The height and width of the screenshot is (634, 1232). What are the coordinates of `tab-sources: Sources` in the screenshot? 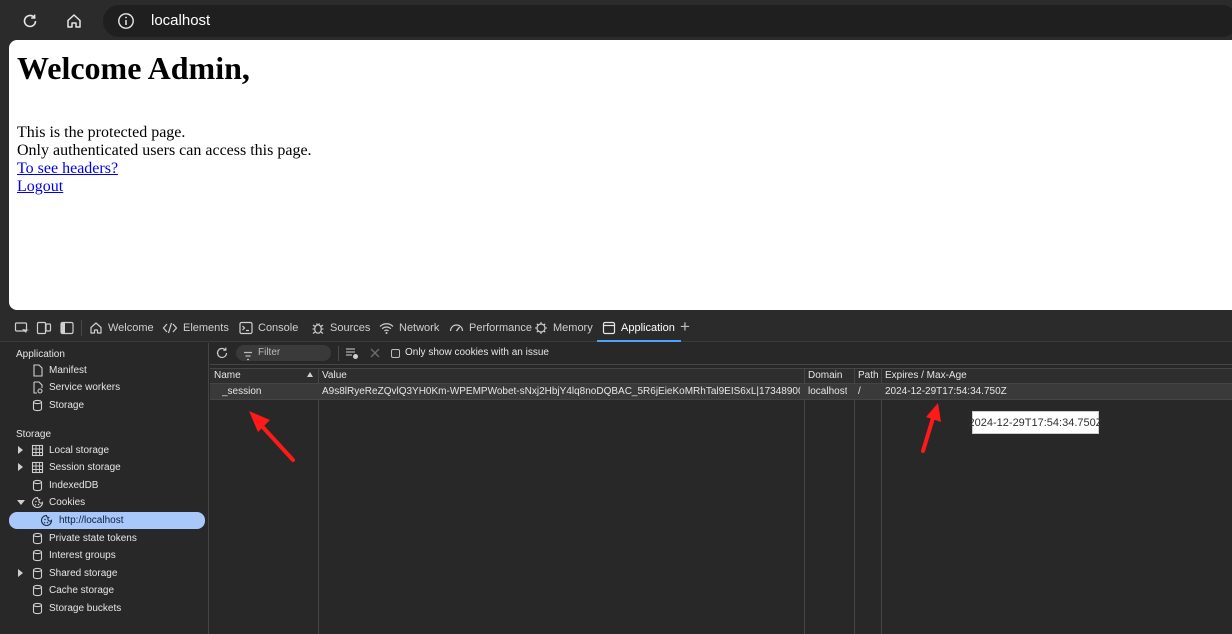 It's located at (340, 328).